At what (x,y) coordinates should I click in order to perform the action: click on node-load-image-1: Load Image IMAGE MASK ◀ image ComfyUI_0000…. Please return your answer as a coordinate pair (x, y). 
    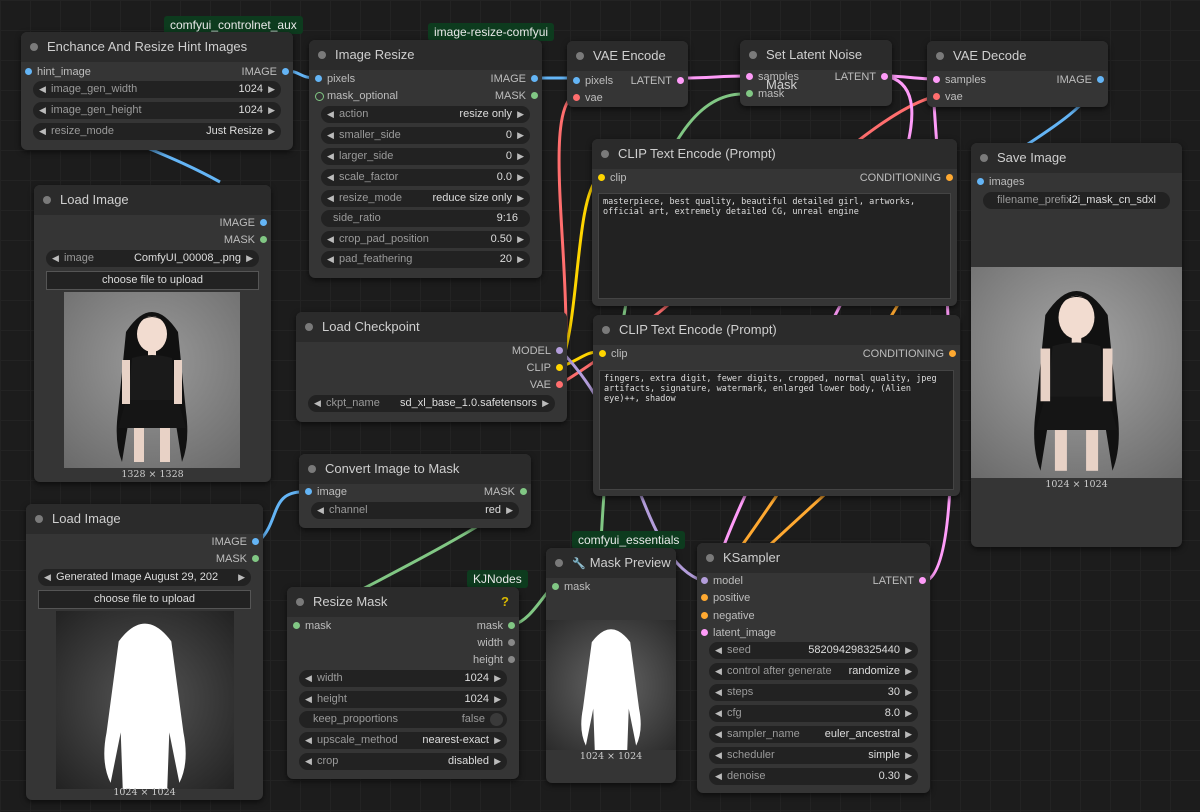
    Looking at the image, I should click on (152, 333).